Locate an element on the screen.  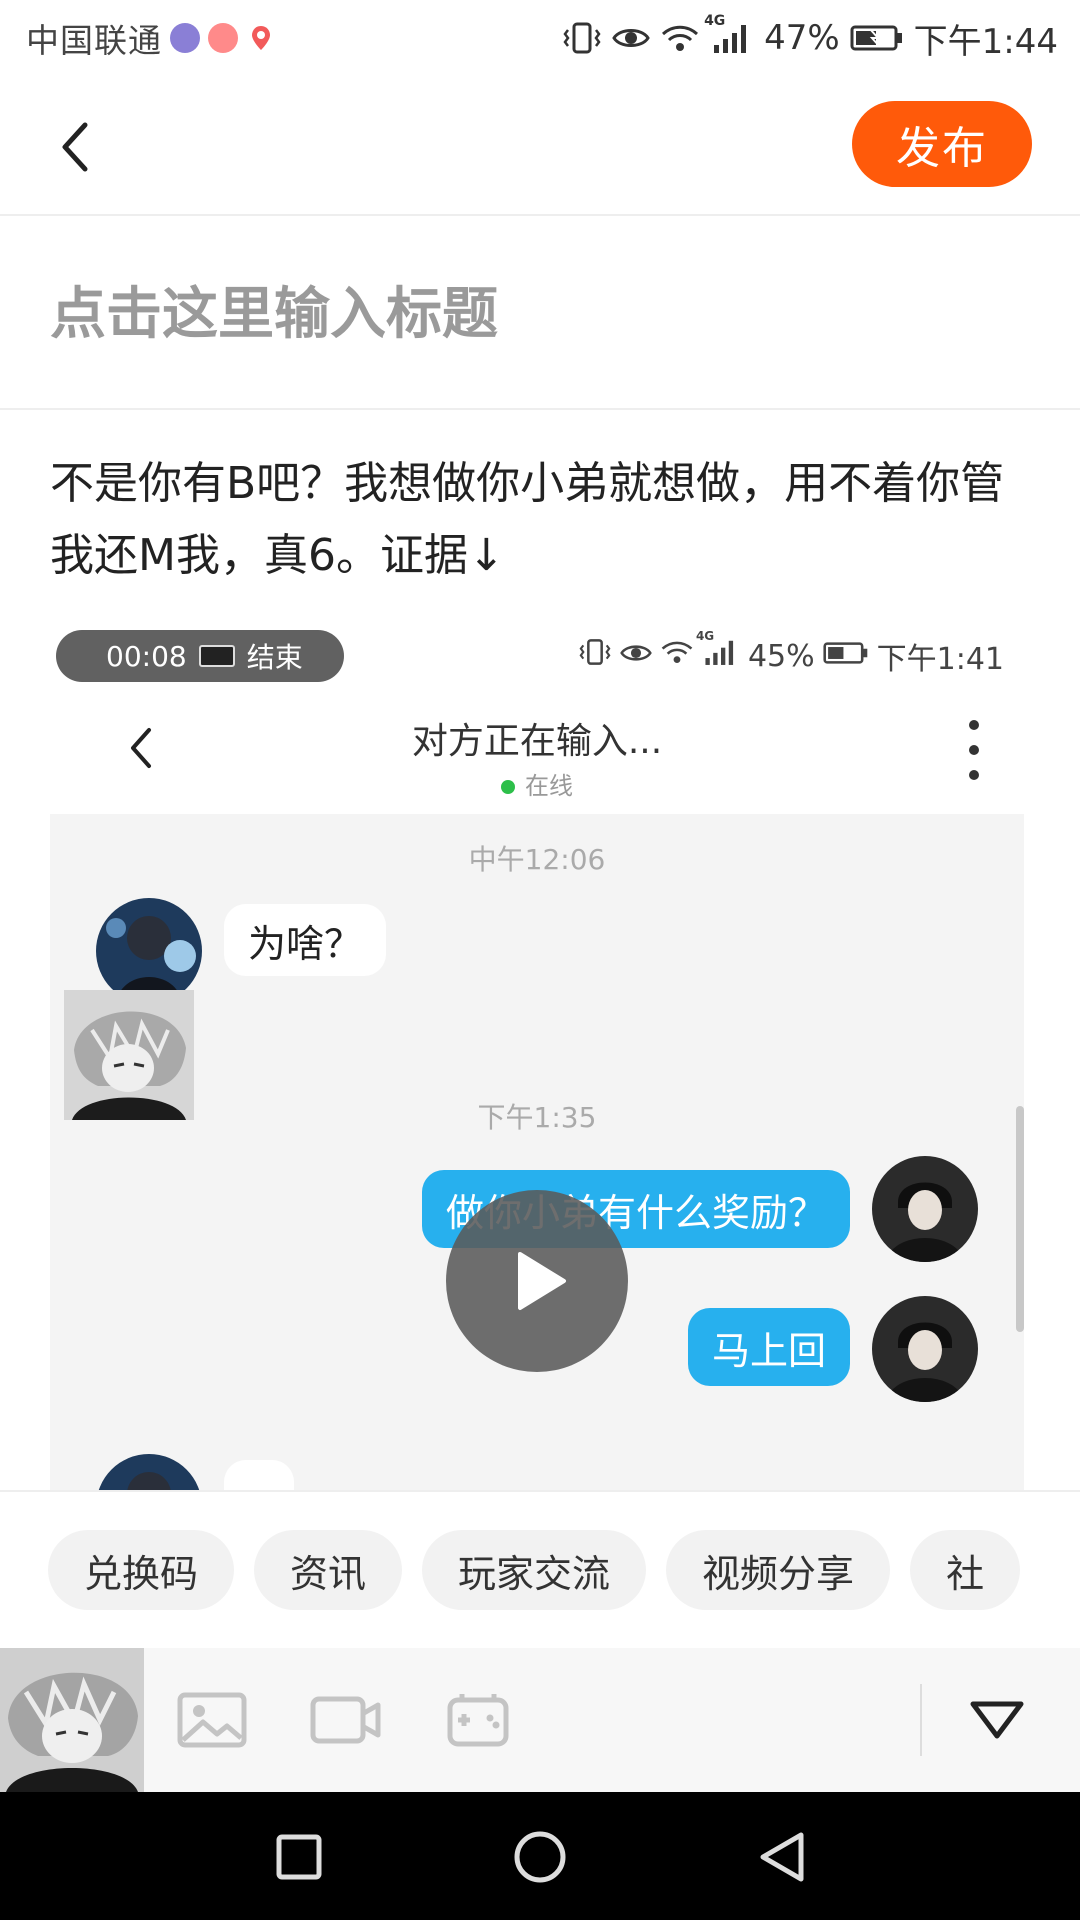
title-row is located at coordinates (540, 314).